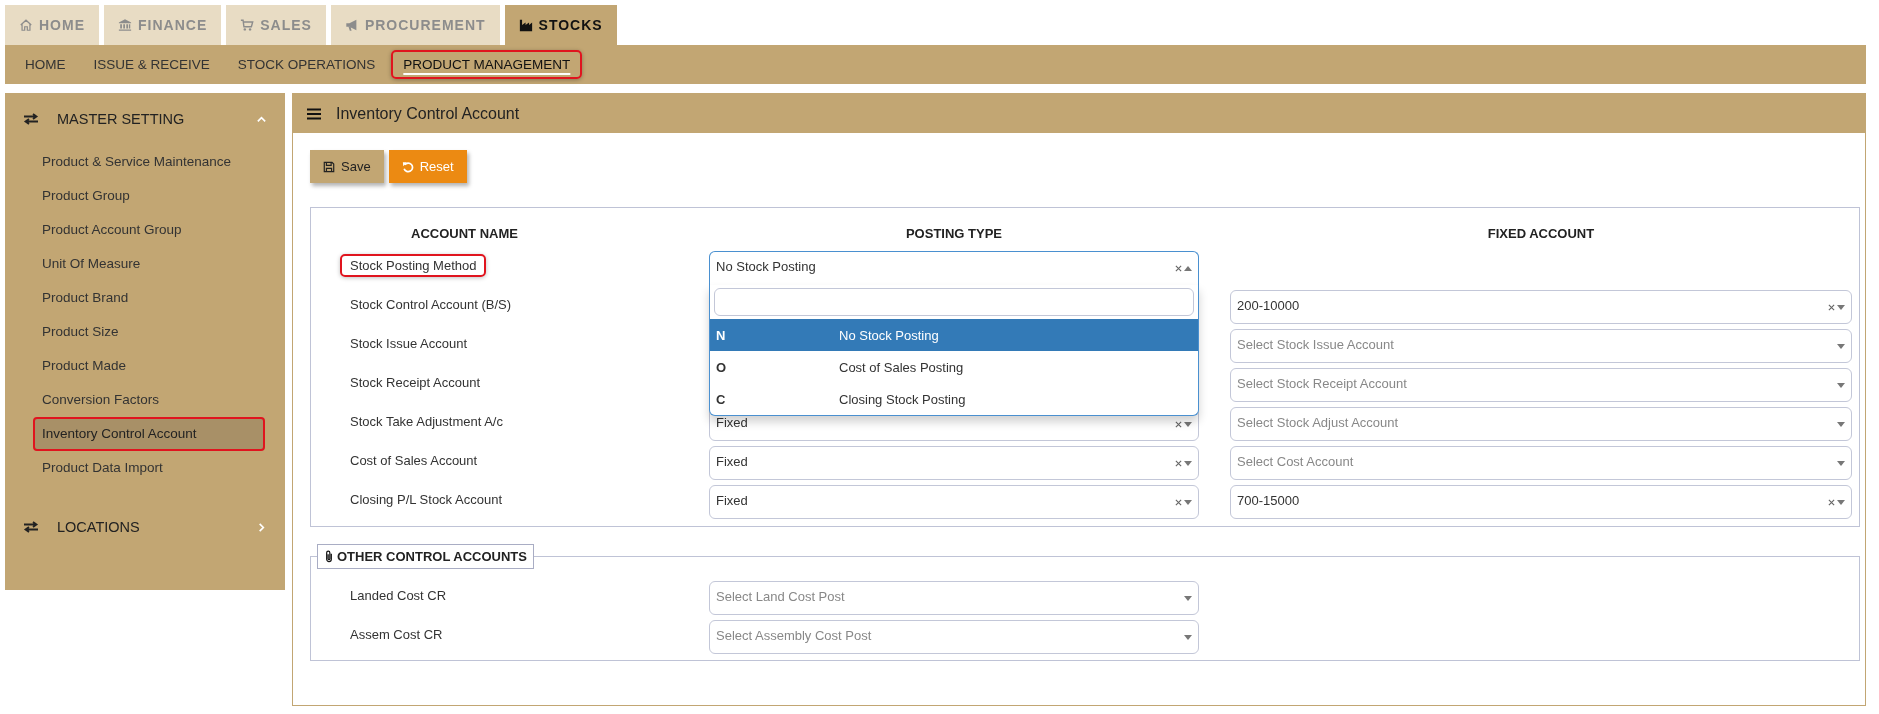  I want to click on field-label: Cost of Sales Account, so click(414, 461).